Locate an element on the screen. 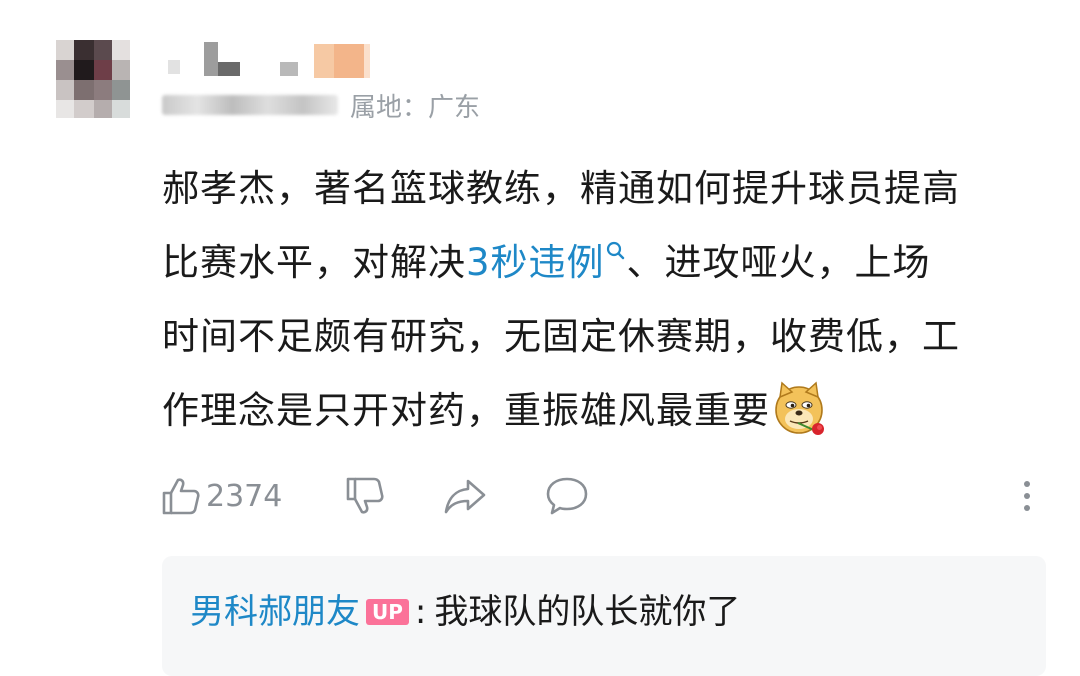 This screenshot has width=1080, height=676. comment-meta: 属地：广东 is located at coordinates (321, 105).